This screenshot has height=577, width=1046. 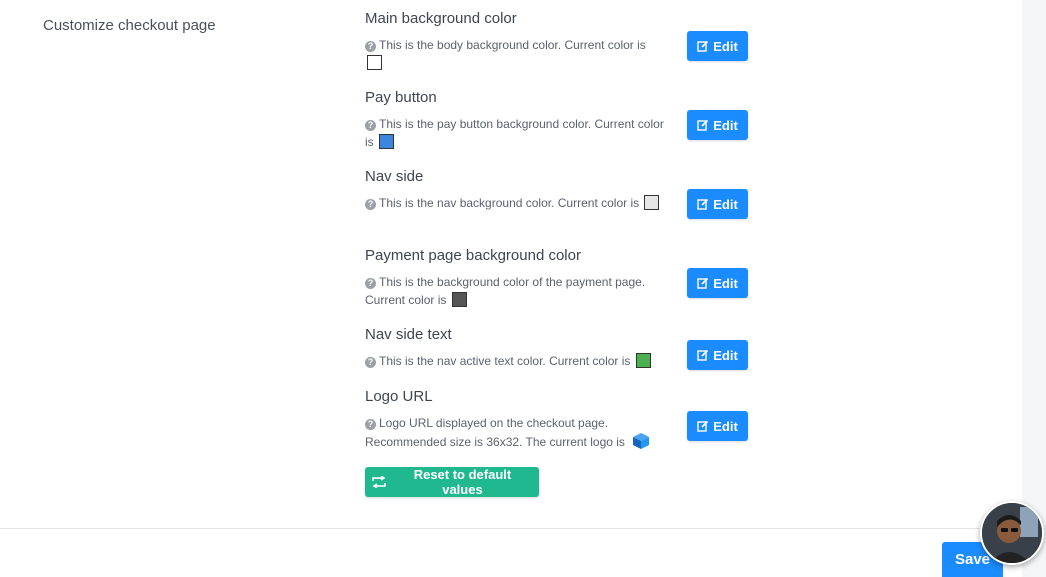 I want to click on reset-label: Reset to default values, so click(x=462, y=482).